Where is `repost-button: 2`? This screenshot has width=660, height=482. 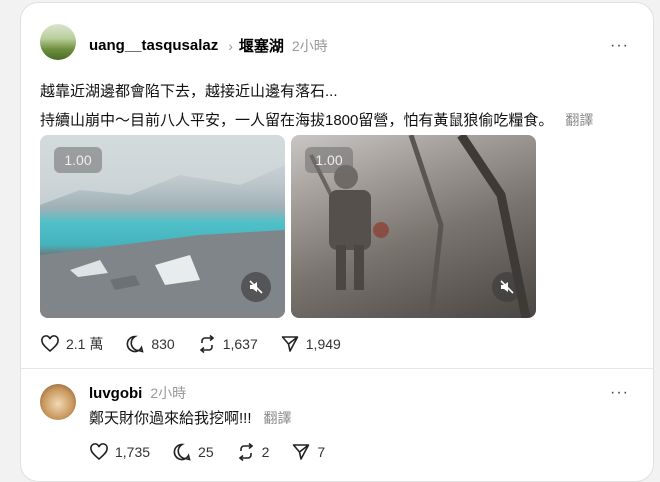
repost-button: 2 is located at coordinates (253, 452).